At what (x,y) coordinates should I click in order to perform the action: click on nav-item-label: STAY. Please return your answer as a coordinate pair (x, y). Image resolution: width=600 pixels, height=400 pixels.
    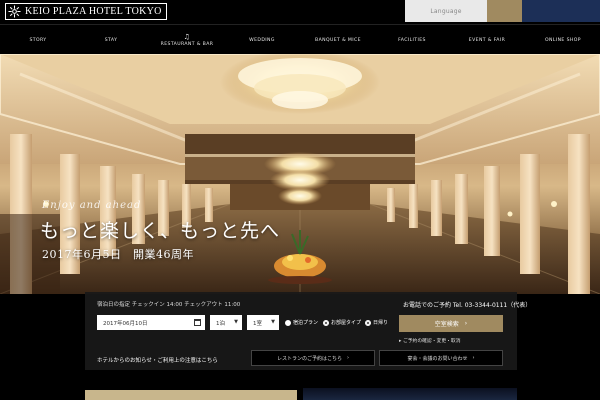
    Looking at the image, I should click on (111, 40).